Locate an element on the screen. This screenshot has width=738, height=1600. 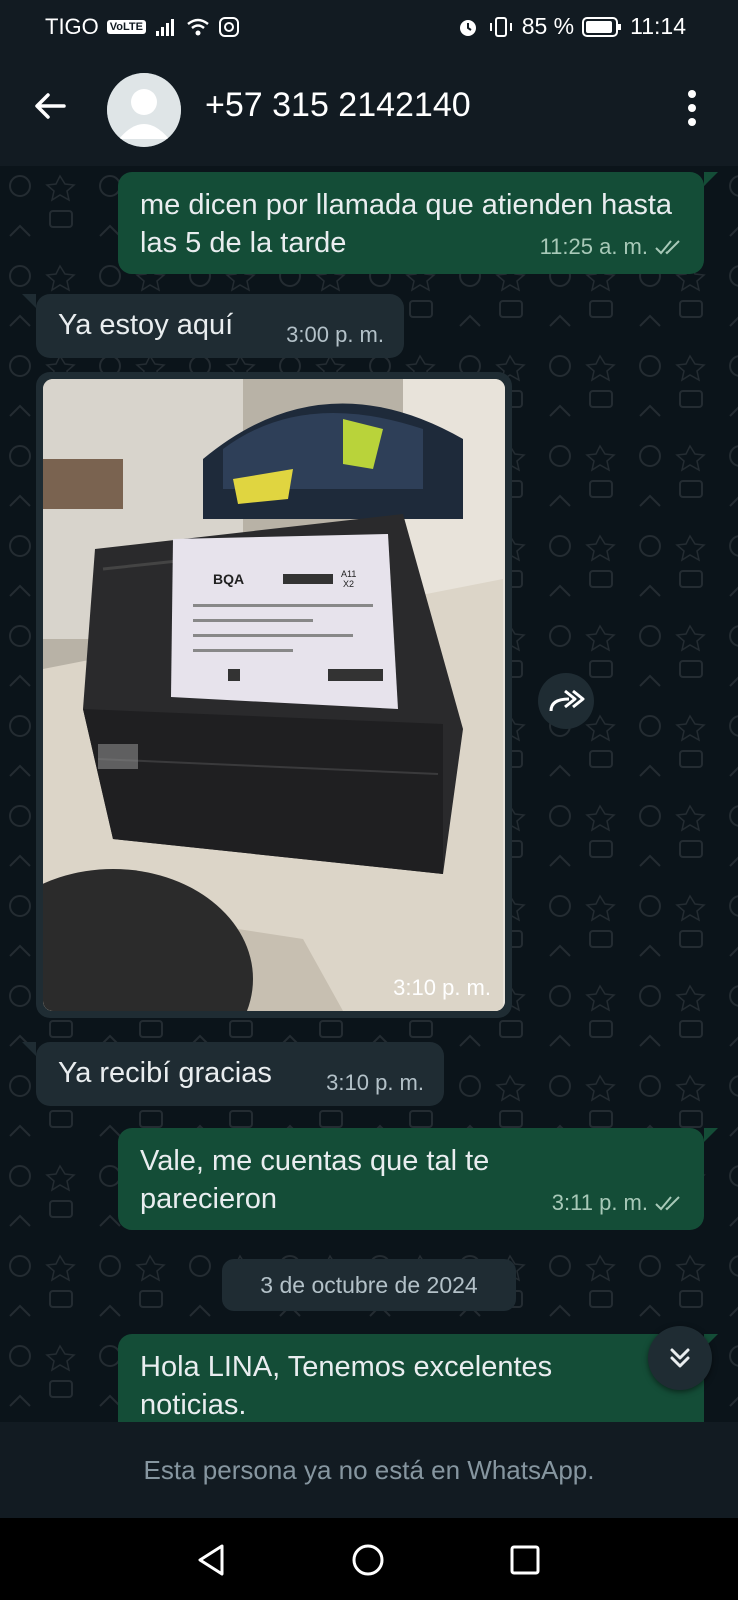
status-bar: TIGO VoLTE 85 % 11:14 is located at coordinates (369, 27).